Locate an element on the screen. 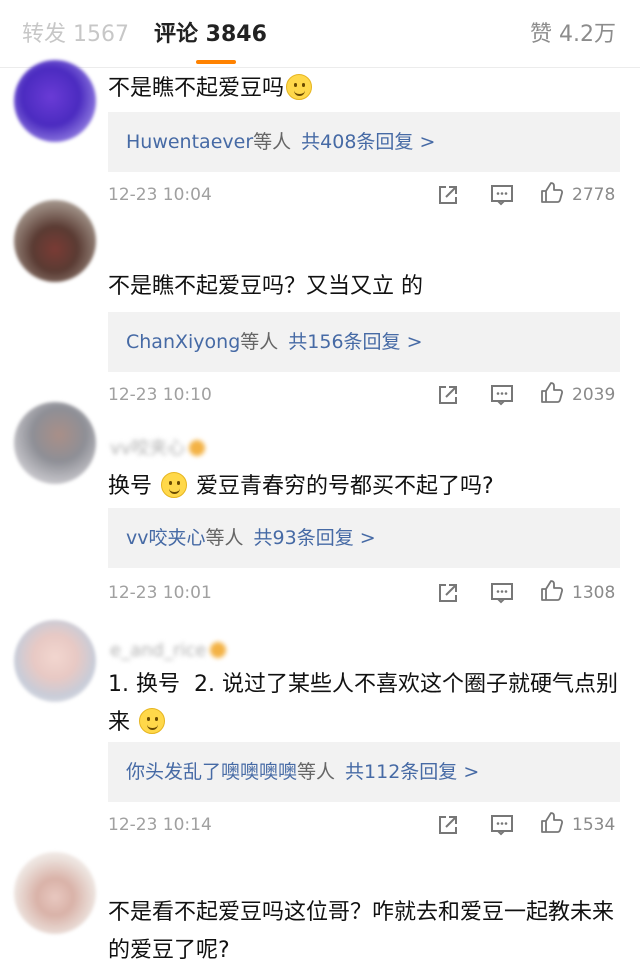 The width and height of the screenshot is (640, 964). reply-names: ChanXiyong is located at coordinates (183, 342).